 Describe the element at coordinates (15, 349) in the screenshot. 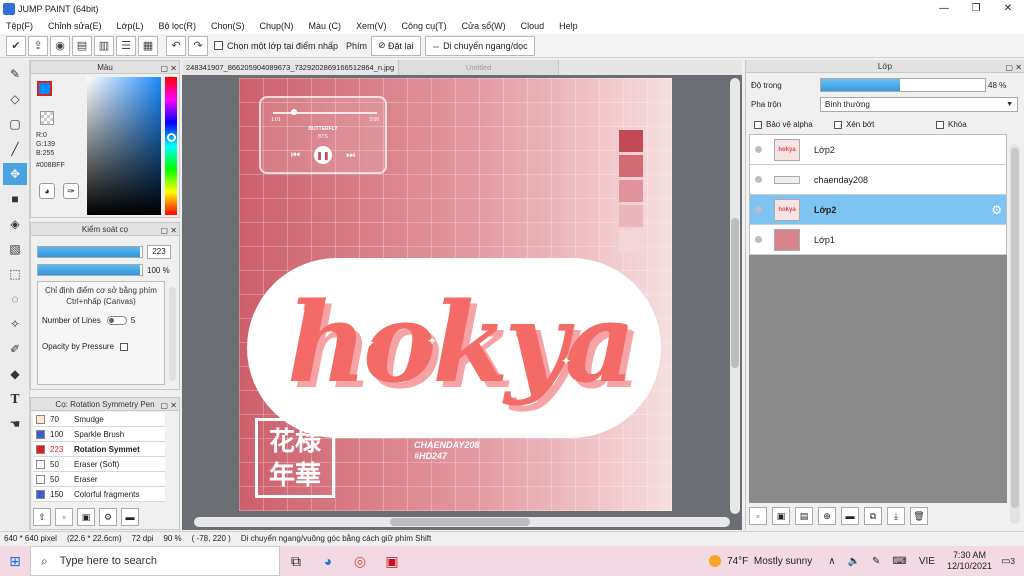

I see `selection-pen-icon: ✐` at that location.